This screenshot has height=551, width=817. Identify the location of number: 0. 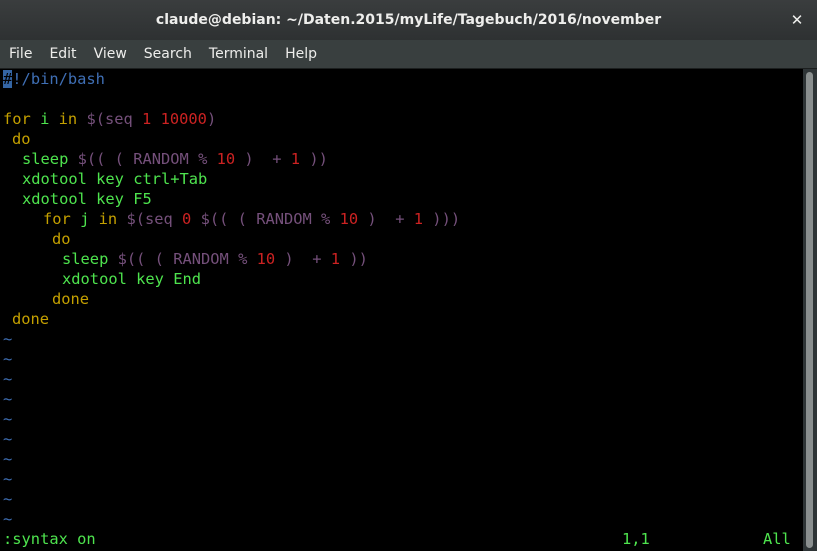
(187, 219).